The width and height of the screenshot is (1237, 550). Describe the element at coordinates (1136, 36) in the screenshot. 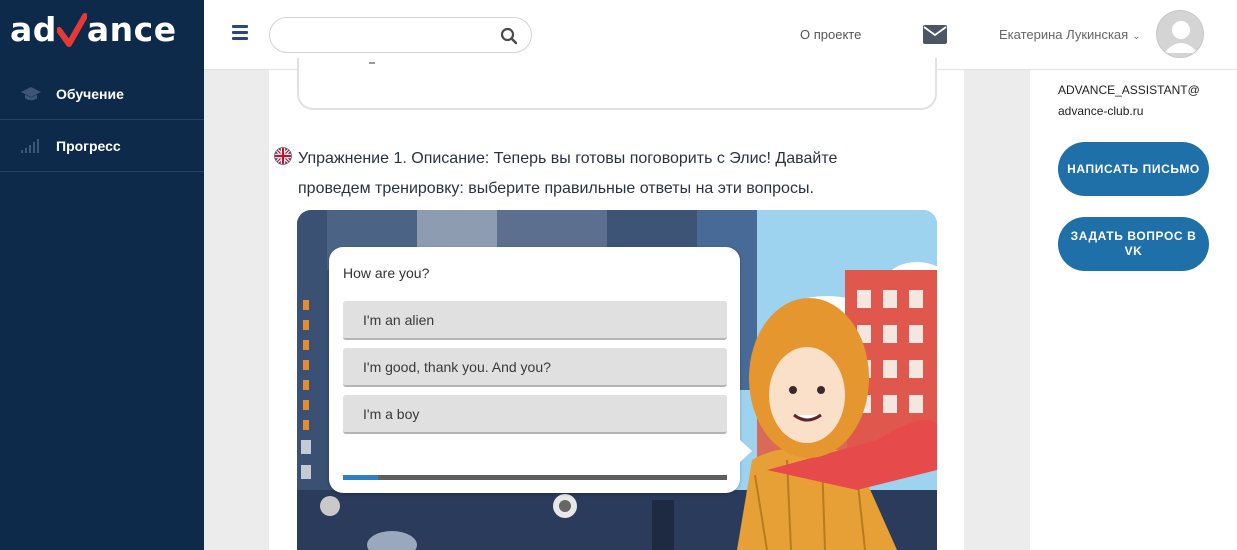

I see `chevron-down-icon: ⌄` at that location.